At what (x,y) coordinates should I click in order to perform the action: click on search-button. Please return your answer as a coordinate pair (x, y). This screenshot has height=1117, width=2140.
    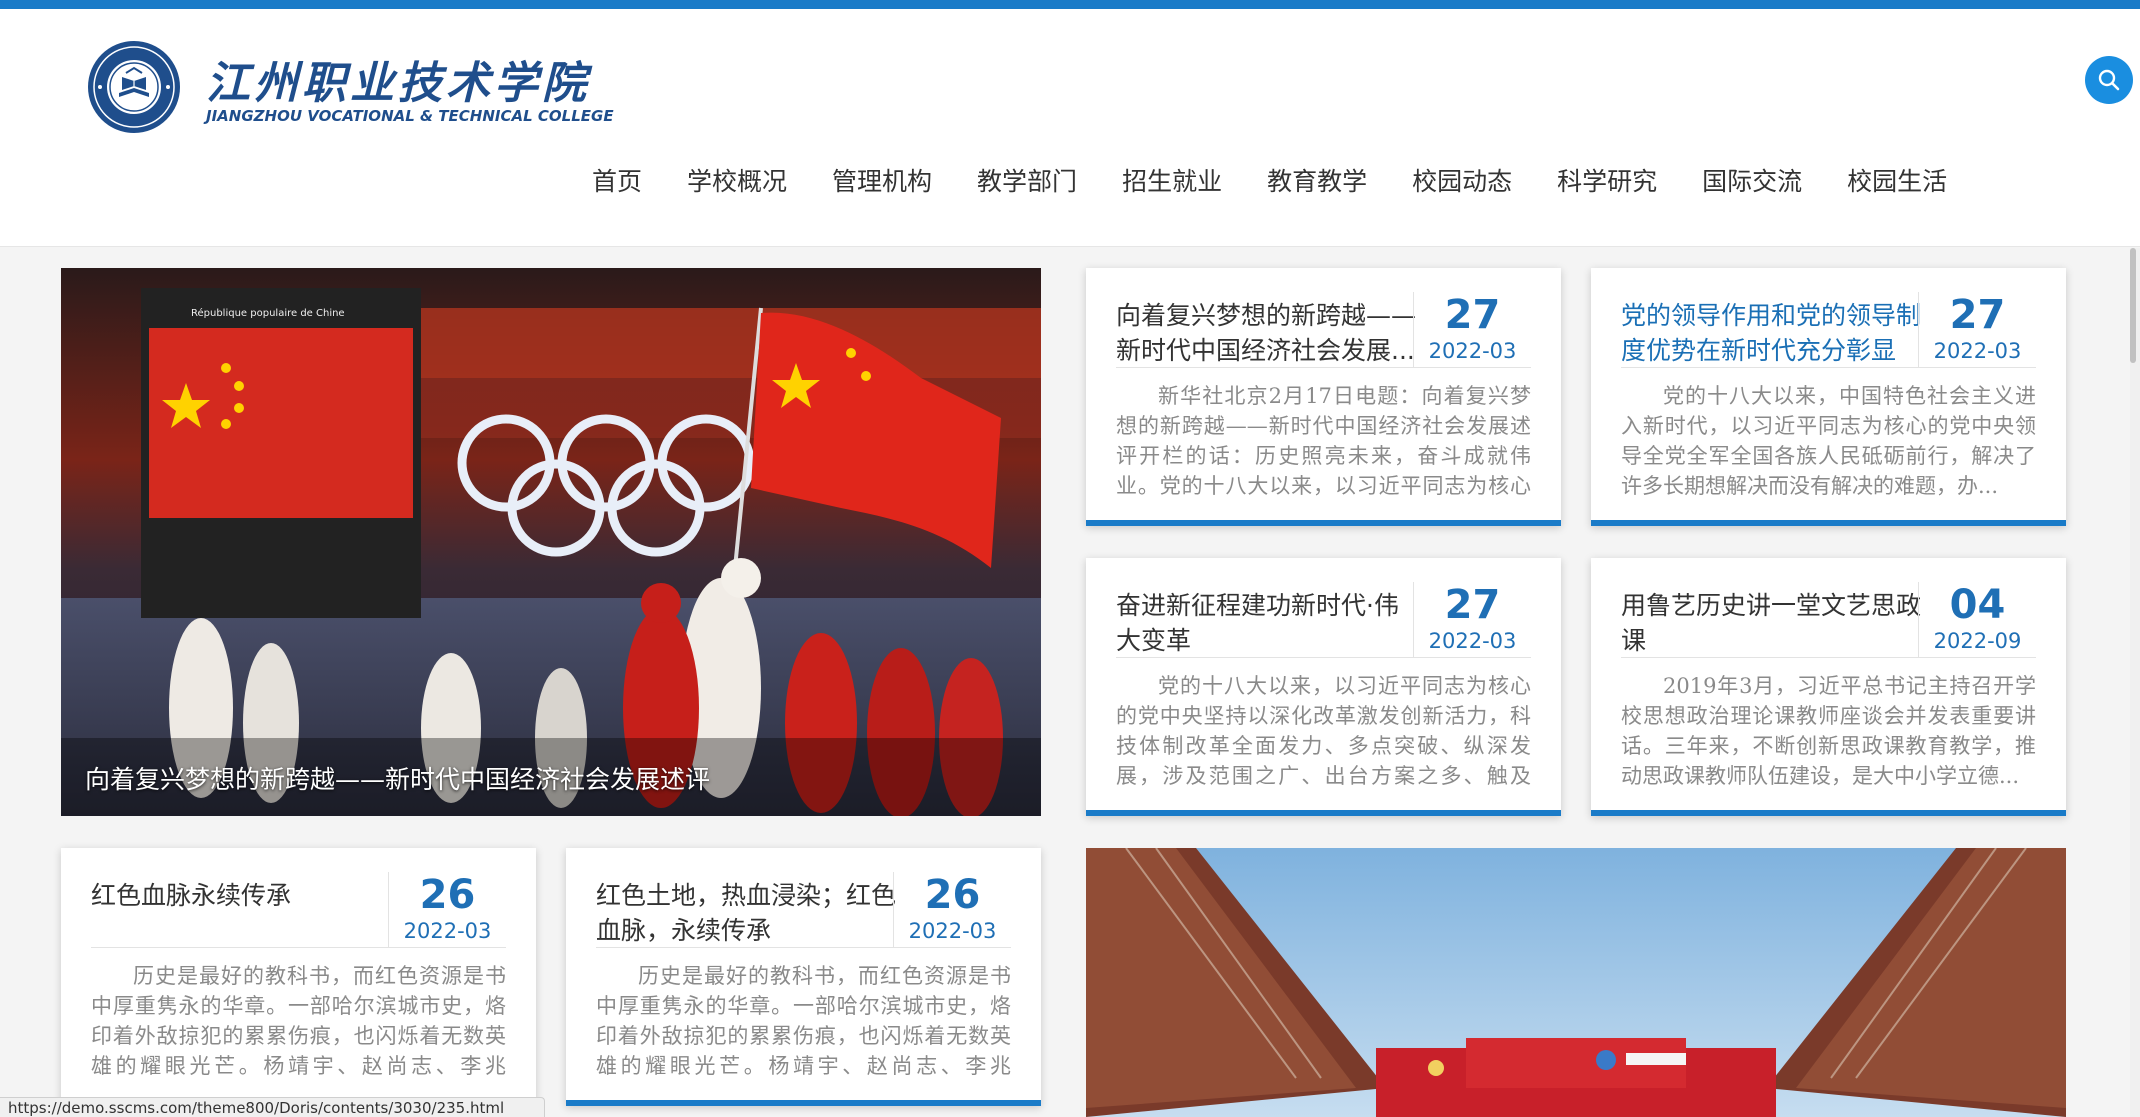
    Looking at the image, I should click on (2109, 80).